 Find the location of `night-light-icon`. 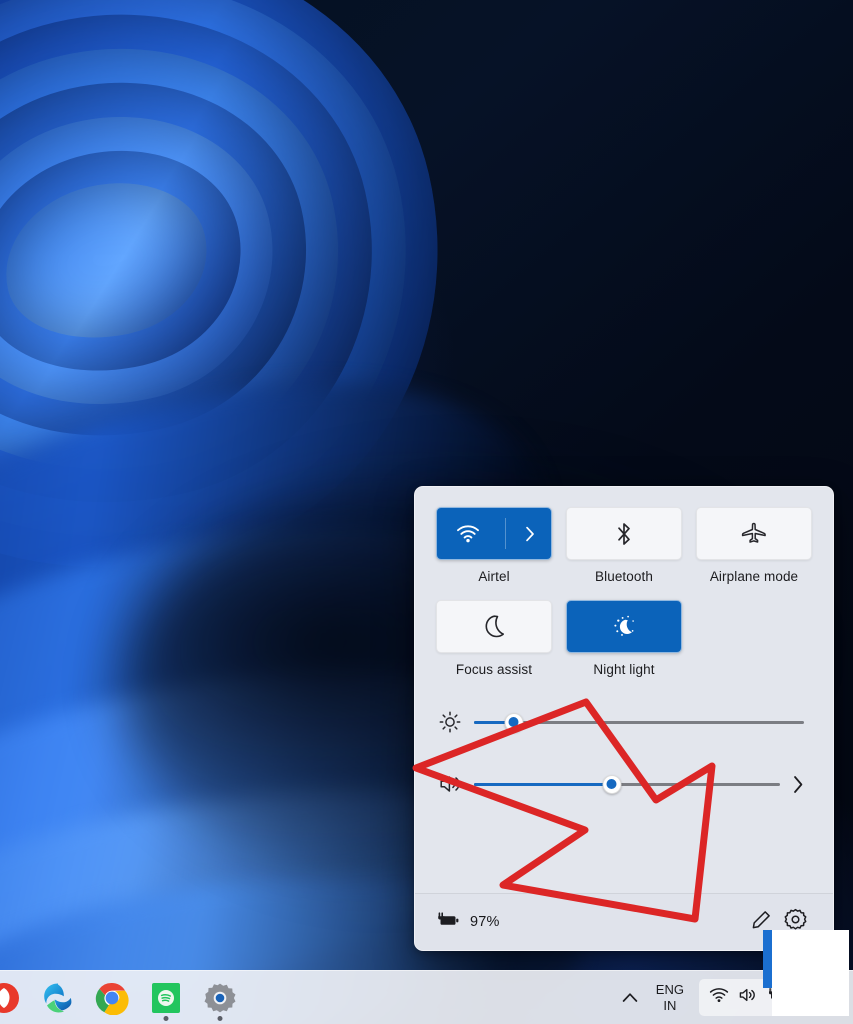

night-light-icon is located at coordinates (624, 627).